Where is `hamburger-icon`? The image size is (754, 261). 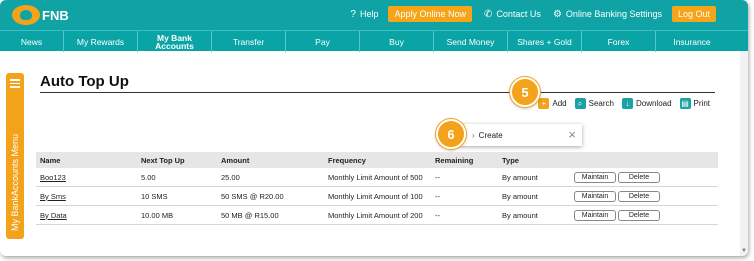
hamburger-icon is located at coordinates (15, 83).